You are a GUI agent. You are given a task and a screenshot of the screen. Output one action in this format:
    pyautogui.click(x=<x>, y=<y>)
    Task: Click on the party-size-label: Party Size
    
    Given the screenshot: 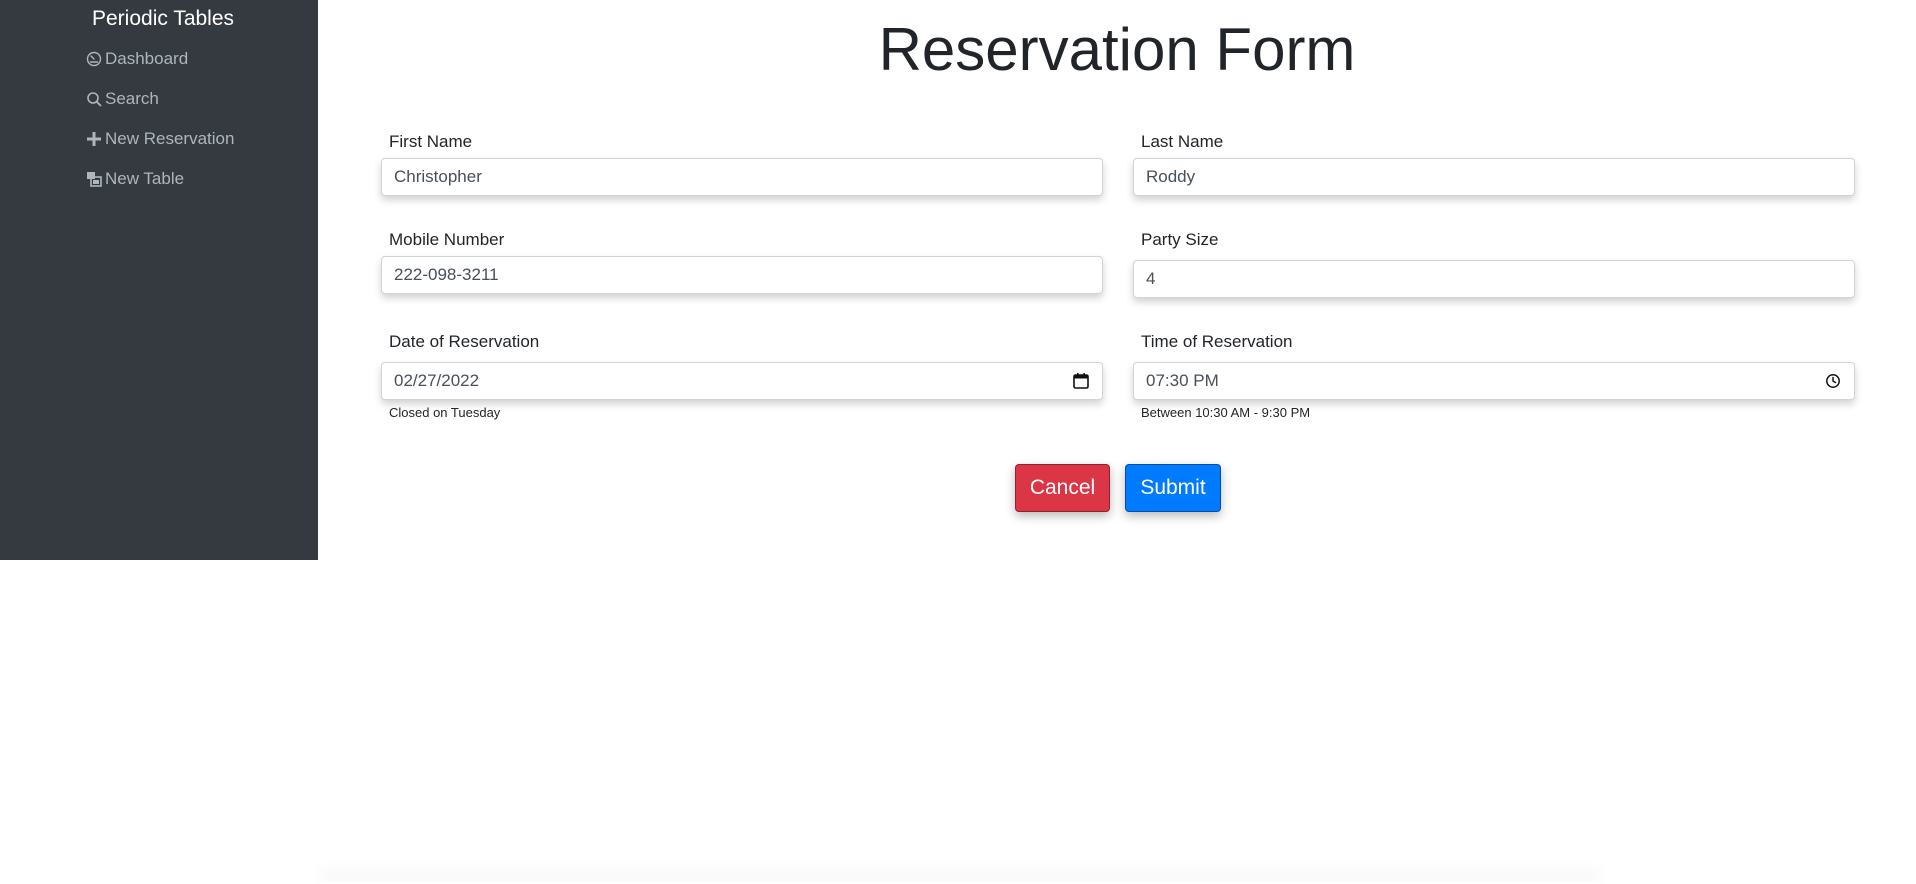 What is the action you would take?
    pyautogui.click(x=1180, y=239)
    